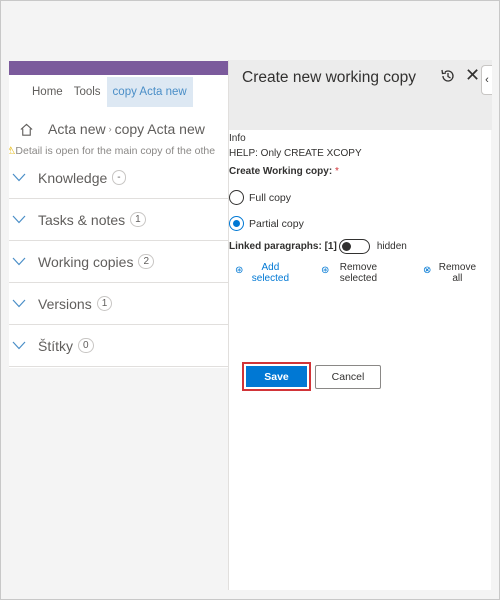  I want to click on count-badge: -, so click(119, 177).